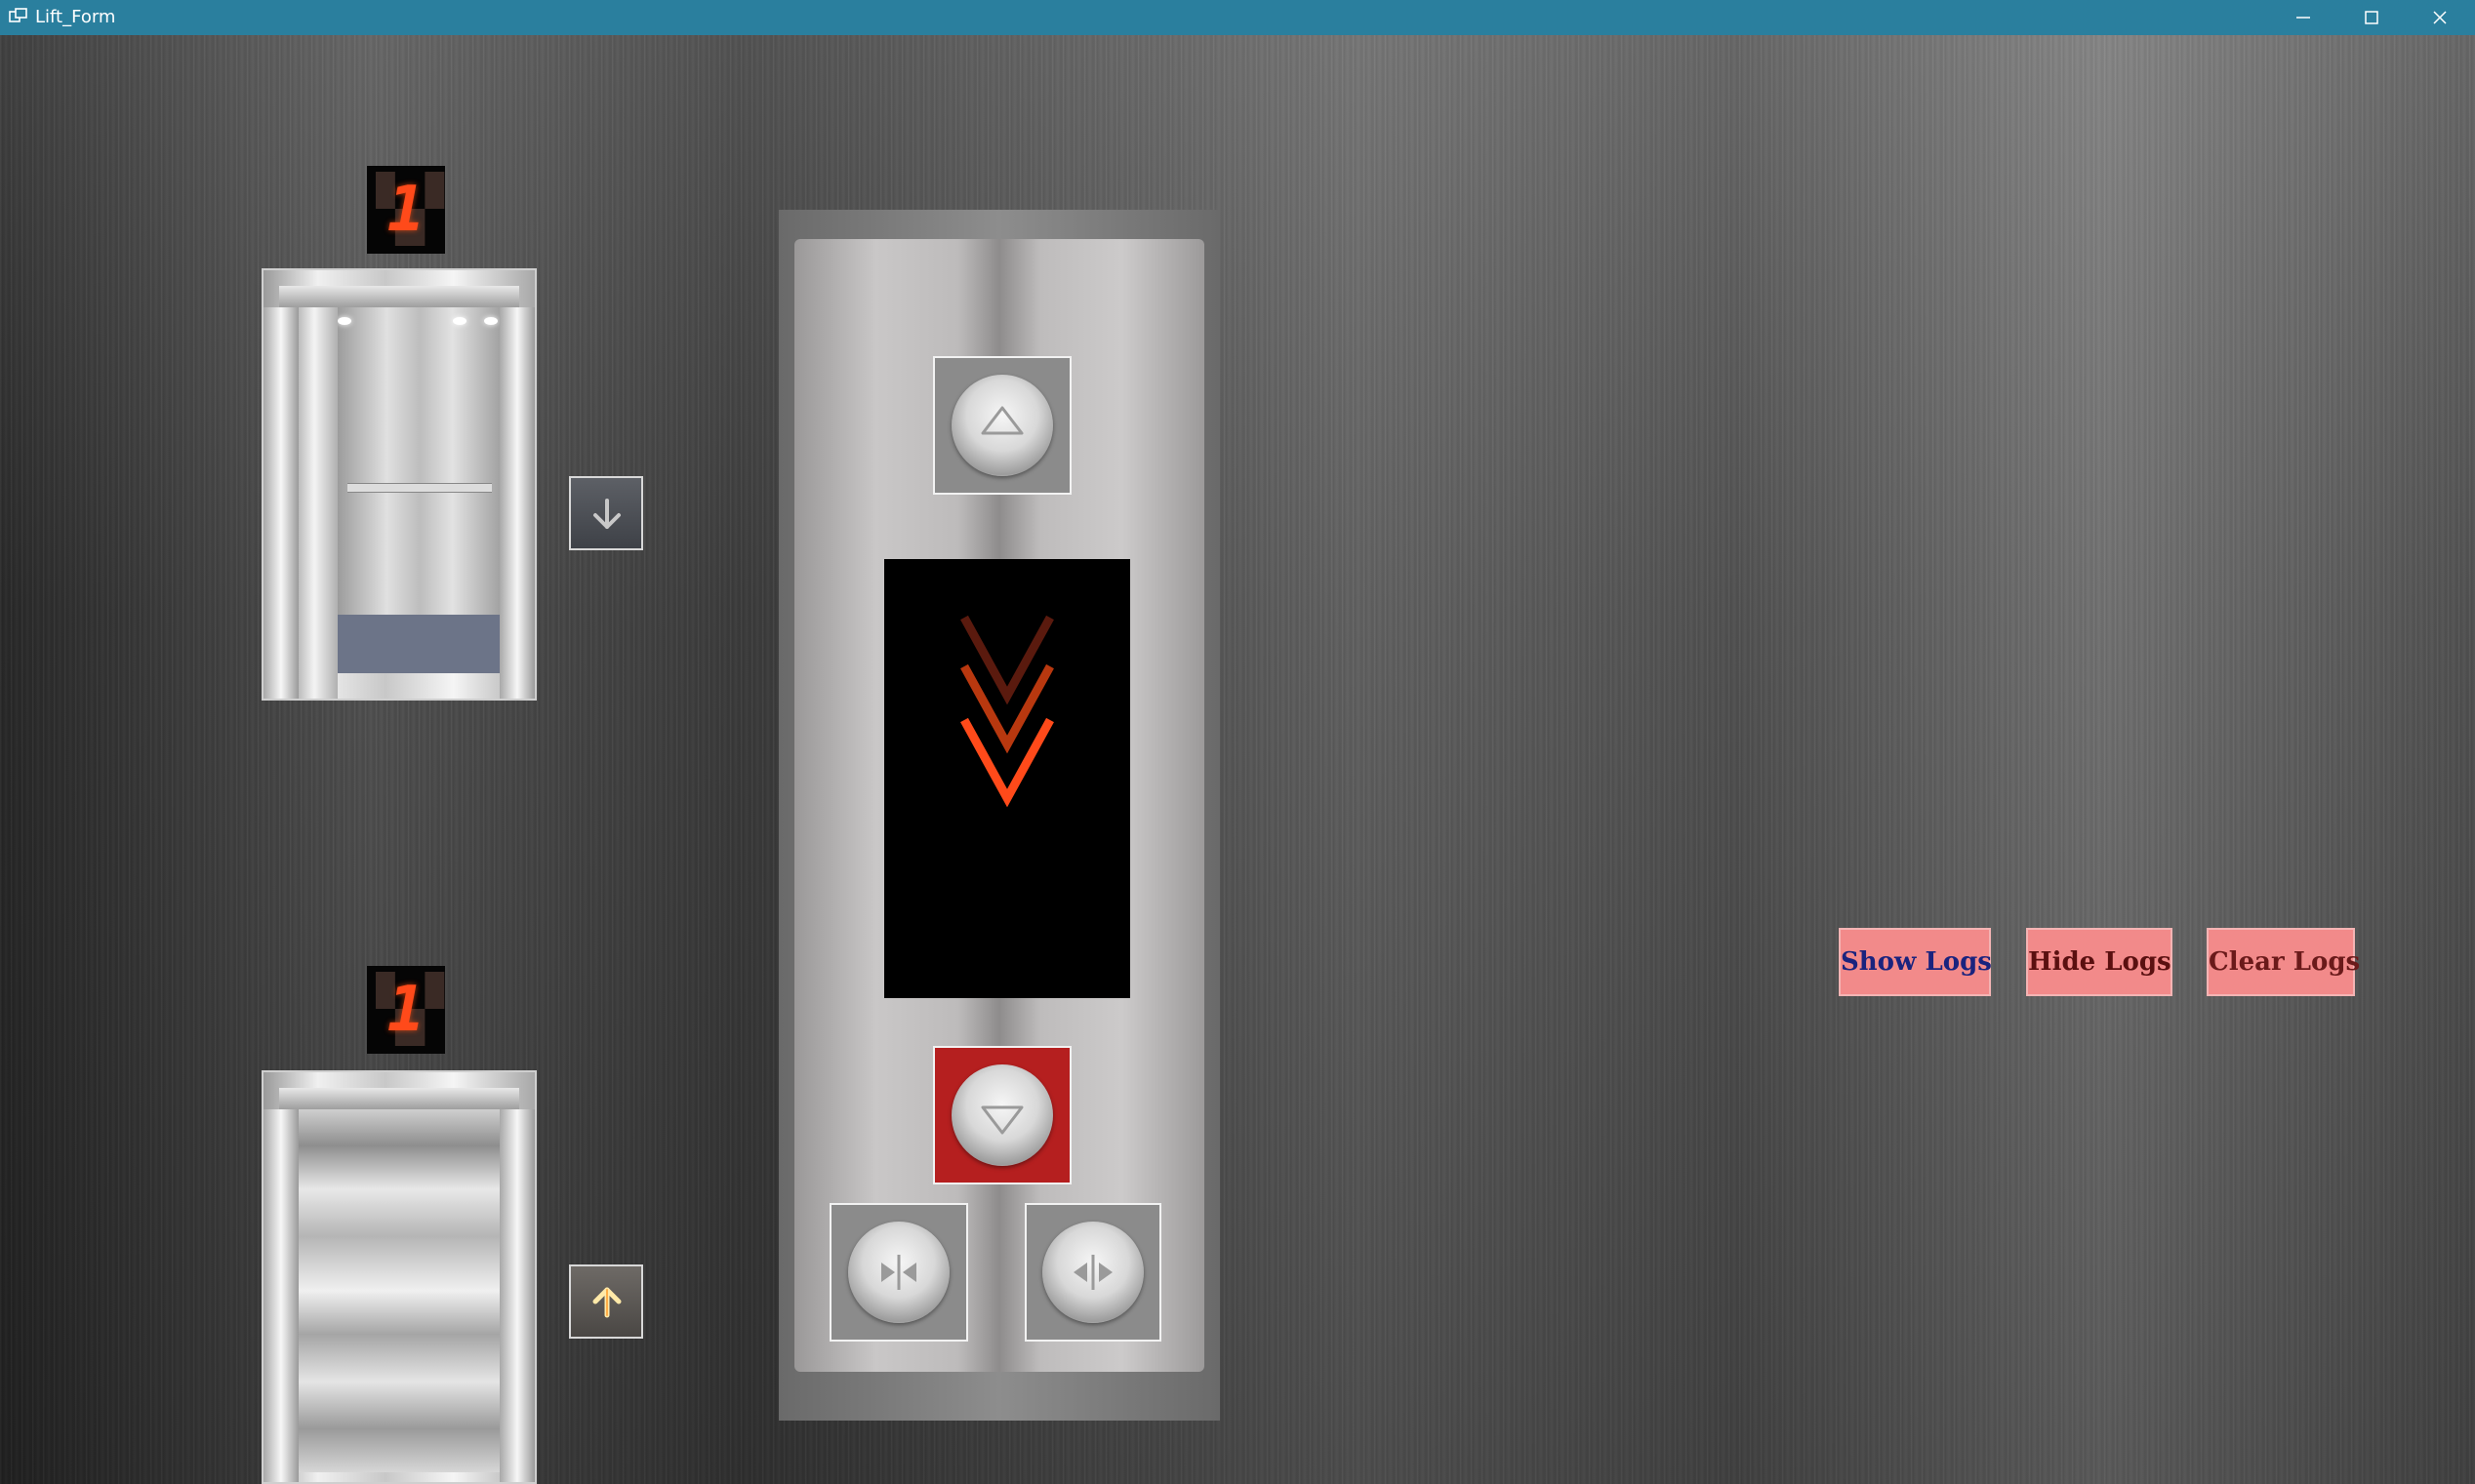  I want to click on window-title: Lift_Form, so click(75, 17).